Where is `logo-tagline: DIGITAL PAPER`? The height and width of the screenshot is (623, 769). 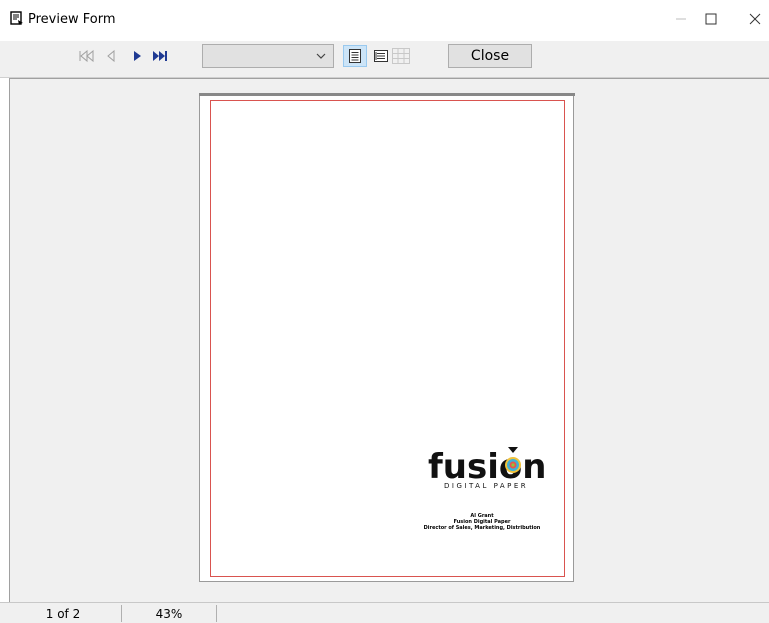 logo-tagline: DIGITAL PAPER is located at coordinates (486, 486).